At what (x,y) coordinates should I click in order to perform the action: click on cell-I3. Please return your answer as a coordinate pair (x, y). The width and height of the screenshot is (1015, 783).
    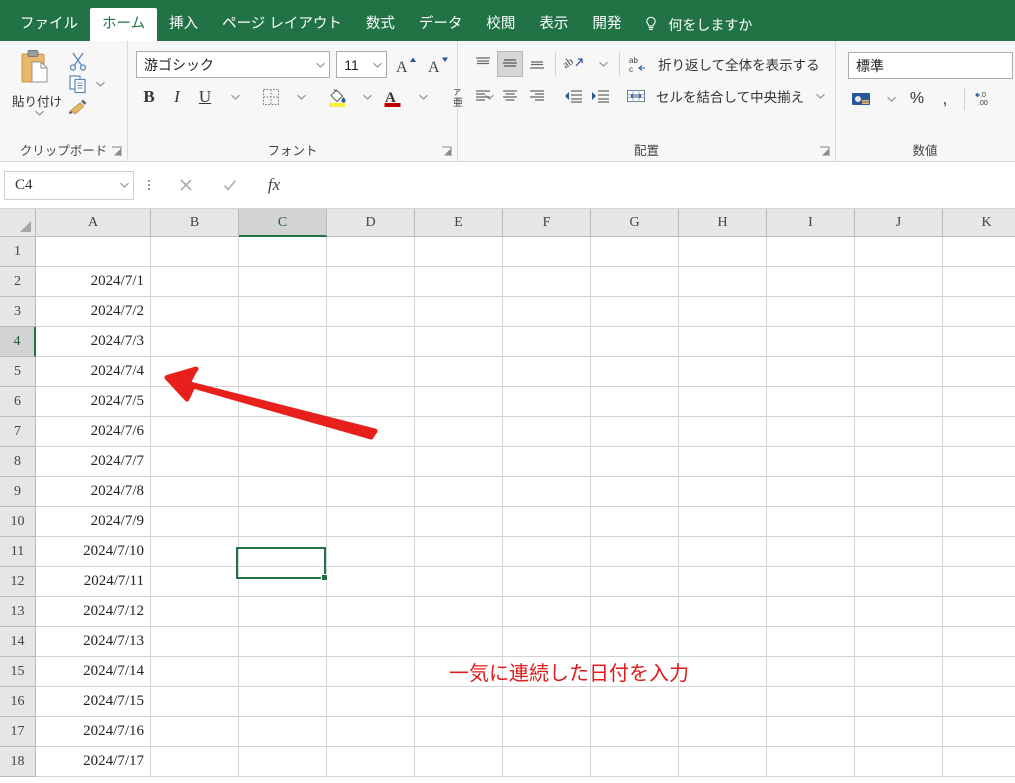
    Looking at the image, I should click on (811, 312).